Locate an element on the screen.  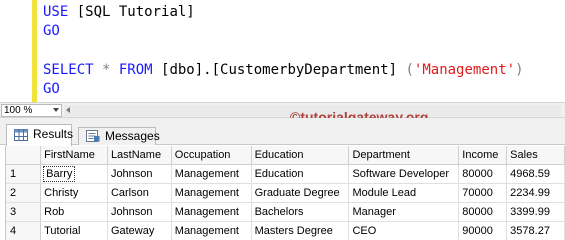
column-header-occupation: Occupation is located at coordinates (211, 155).